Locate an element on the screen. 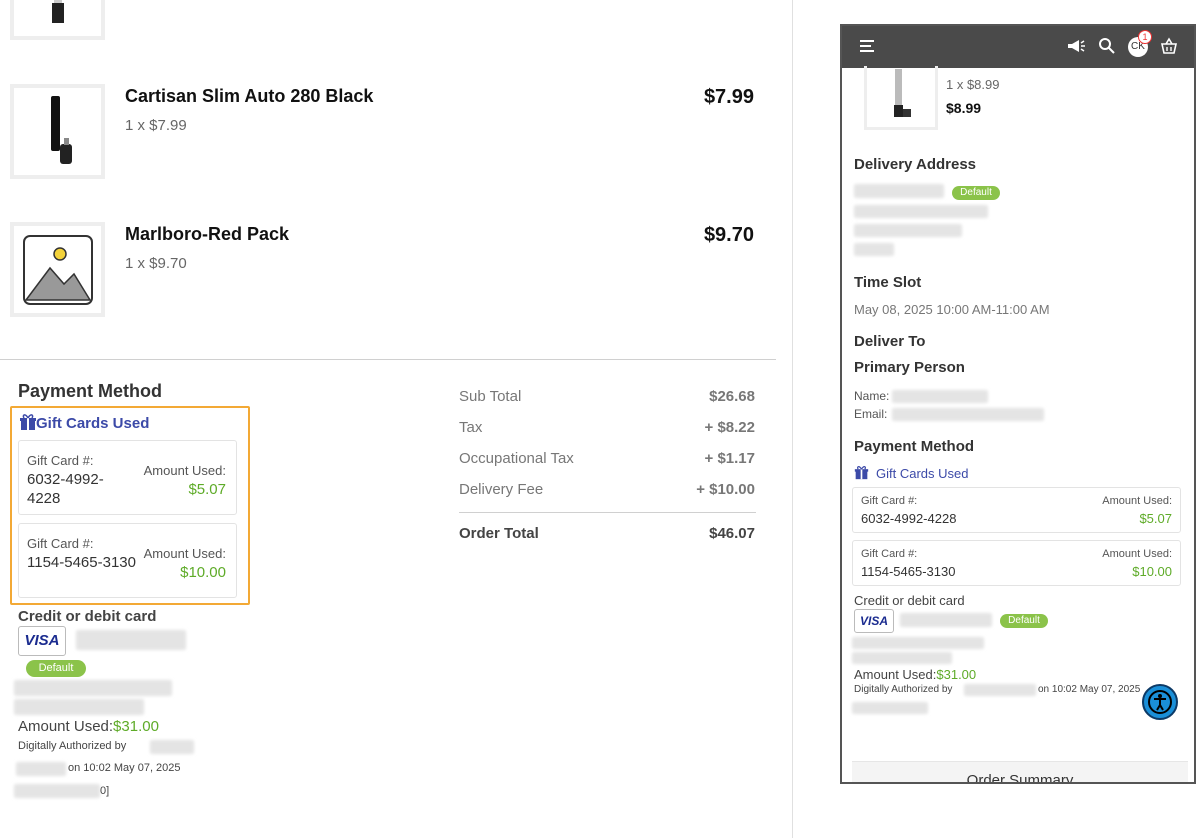  accessibility-button is located at coordinates (1160, 702).